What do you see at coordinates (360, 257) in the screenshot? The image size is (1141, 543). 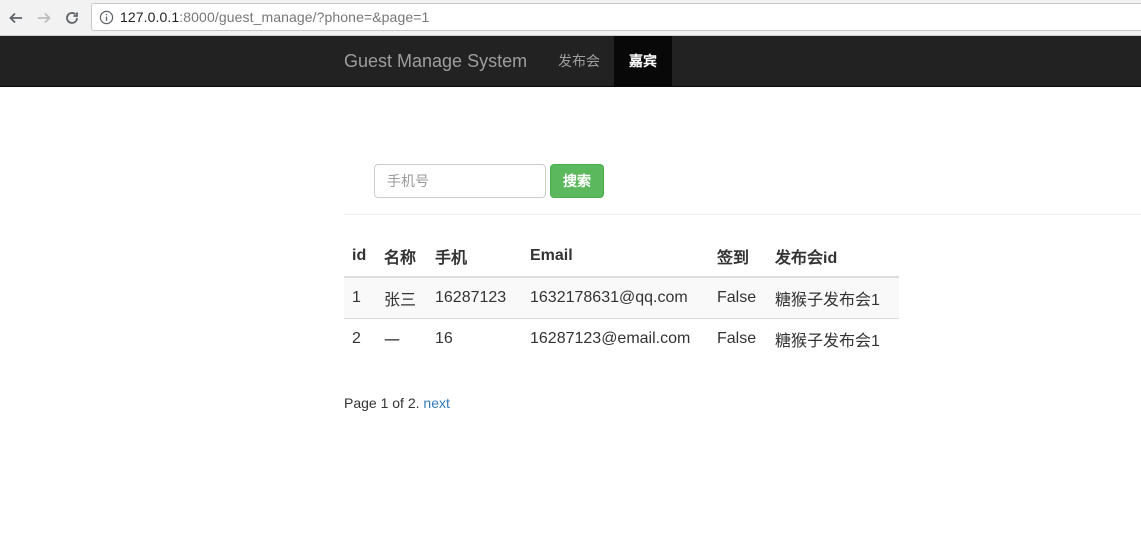 I see `column-header-id: id` at bounding box center [360, 257].